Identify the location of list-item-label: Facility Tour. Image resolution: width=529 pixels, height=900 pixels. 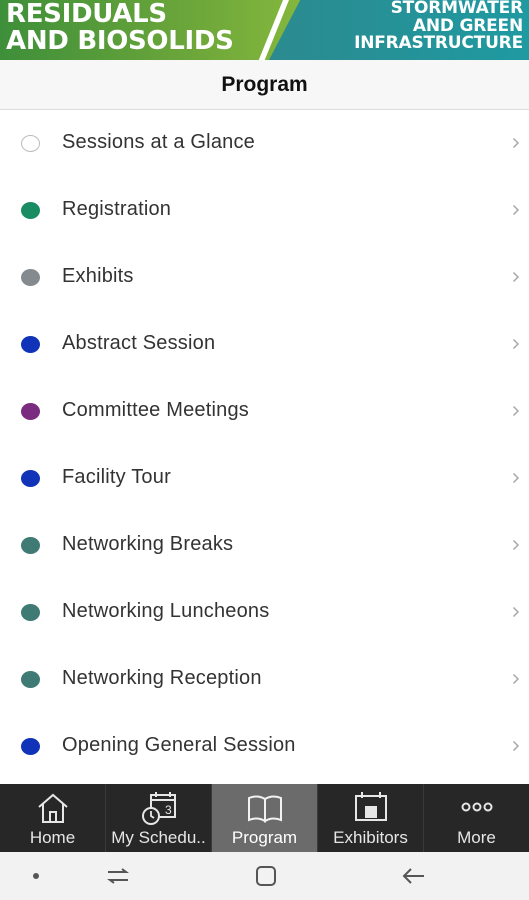
(116, 477).